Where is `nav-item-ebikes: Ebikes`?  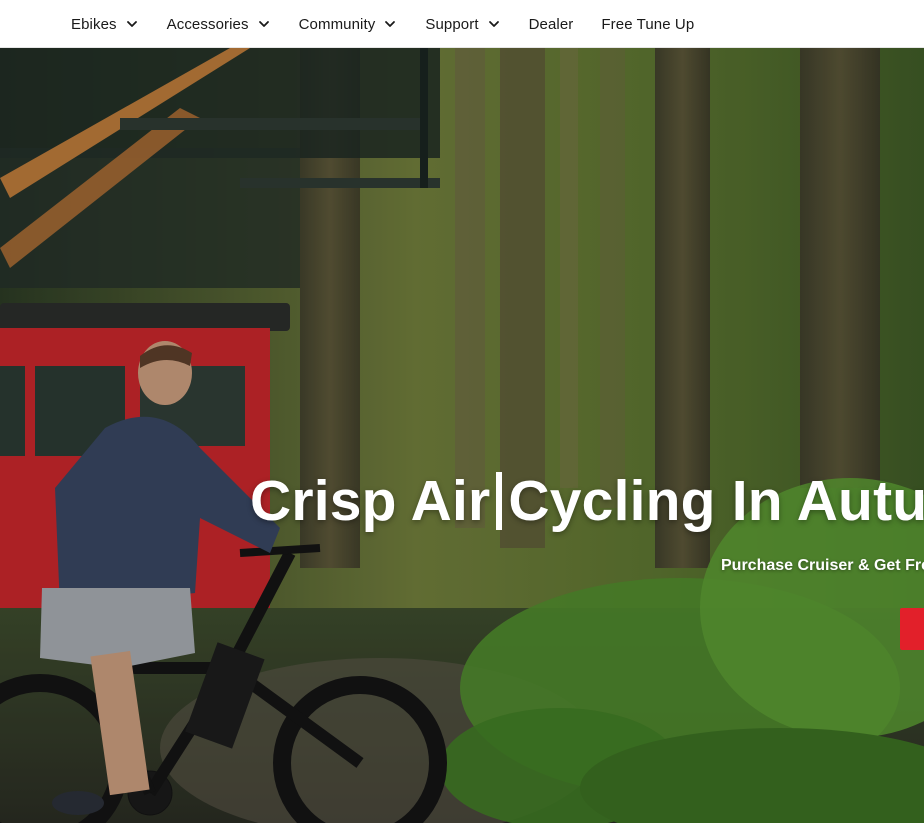 nav-item-ebikes: Ebikes is located at coordinates (105, 24).